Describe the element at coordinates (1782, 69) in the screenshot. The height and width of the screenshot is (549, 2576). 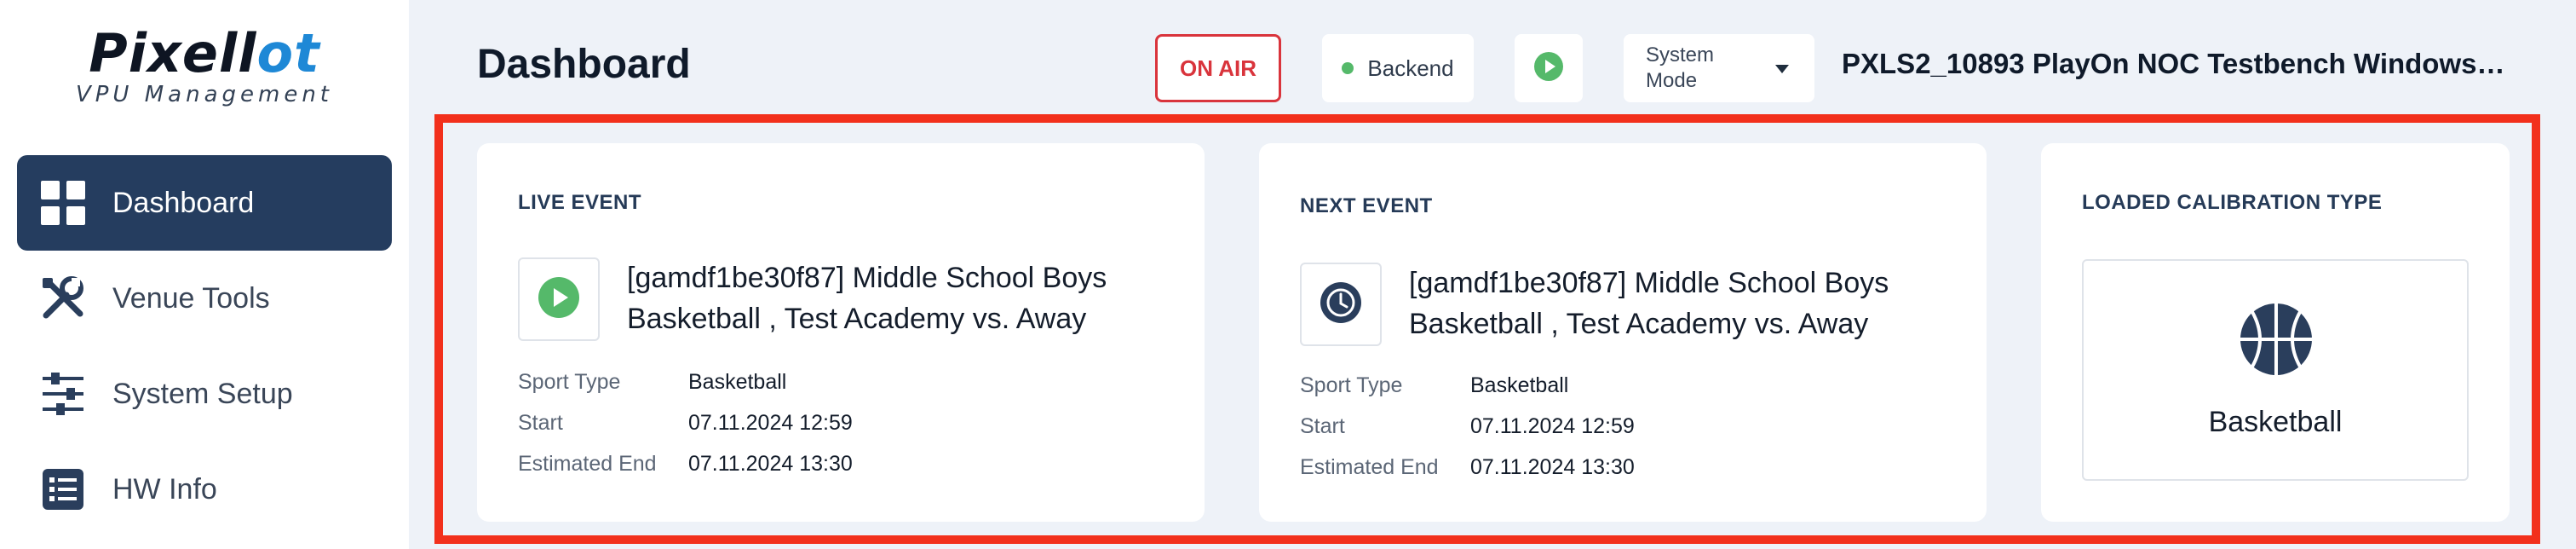
I see `chevron-down-icon` at that location.